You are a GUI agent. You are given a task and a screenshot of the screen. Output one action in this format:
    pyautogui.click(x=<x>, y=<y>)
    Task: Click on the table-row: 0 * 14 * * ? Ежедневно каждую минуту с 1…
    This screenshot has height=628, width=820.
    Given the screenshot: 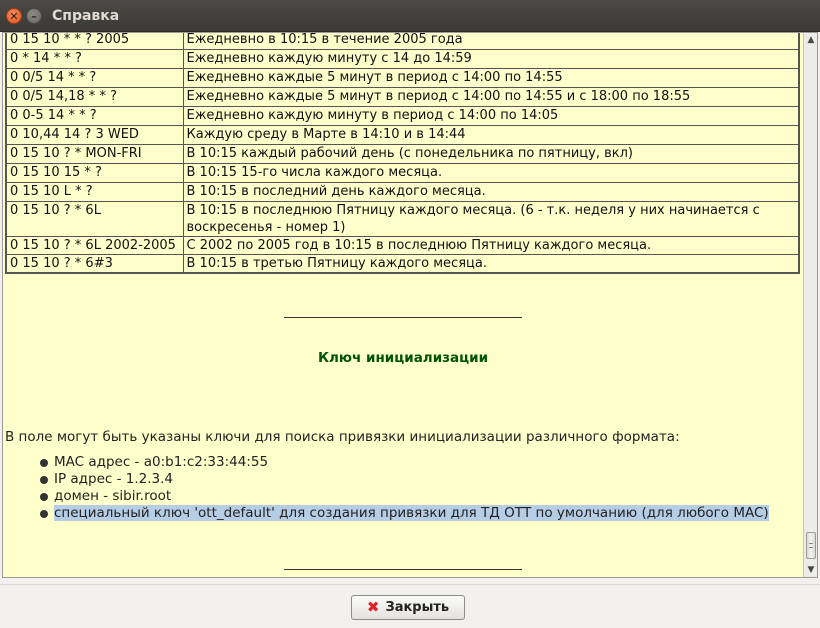 What is the action you would take?
    pyautogui.click(x=402, y=58)
    